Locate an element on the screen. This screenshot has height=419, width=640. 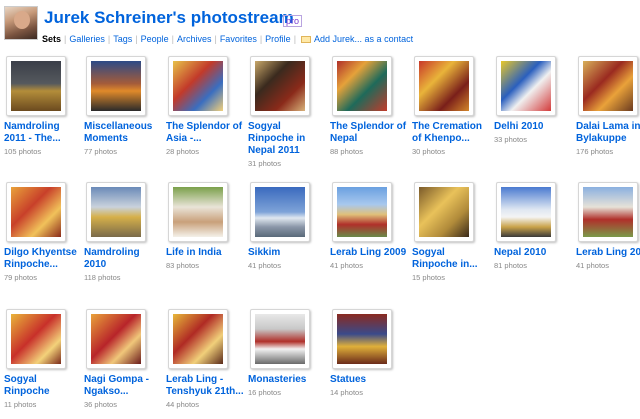
set-title-link: Lerab Ling 2008 is located at coordinates (608, 253).